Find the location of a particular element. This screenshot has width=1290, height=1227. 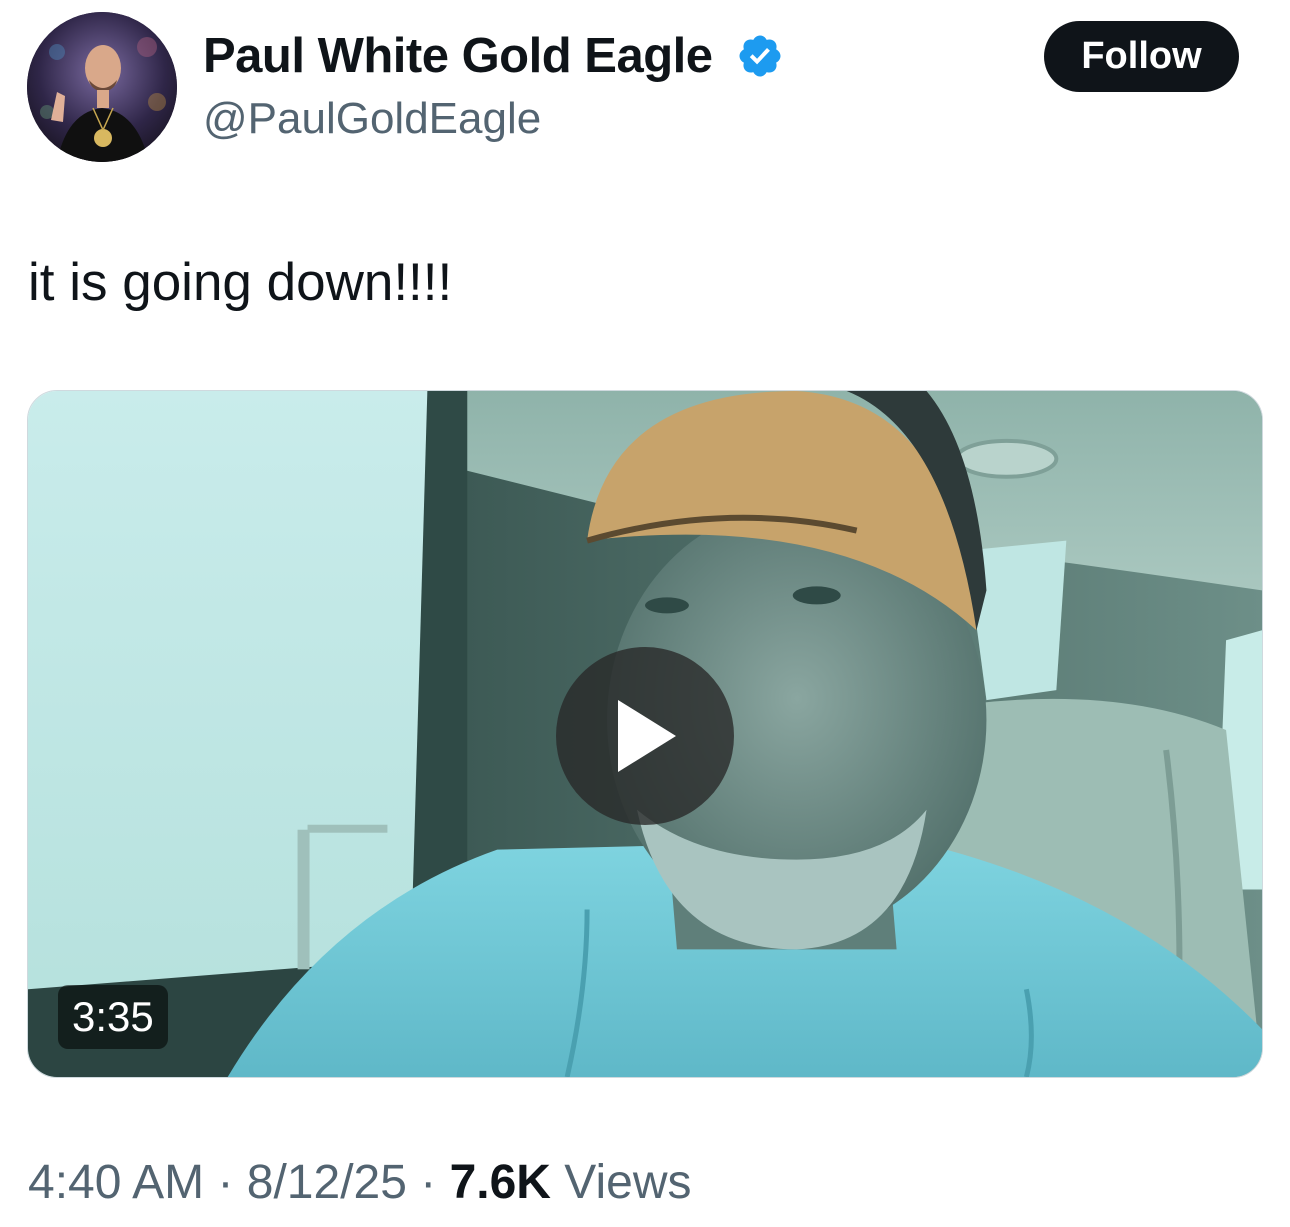

avatar is located at coordinates (102, 87).